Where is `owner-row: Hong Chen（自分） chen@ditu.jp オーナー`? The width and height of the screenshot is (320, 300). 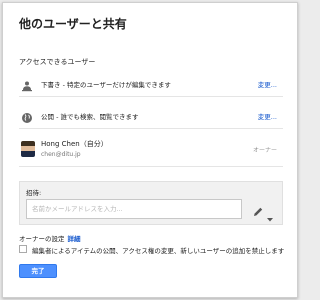 owner-row: Hong Chen（自分） chen@ditu.jp オーナー is located at coordinates (151, 151).